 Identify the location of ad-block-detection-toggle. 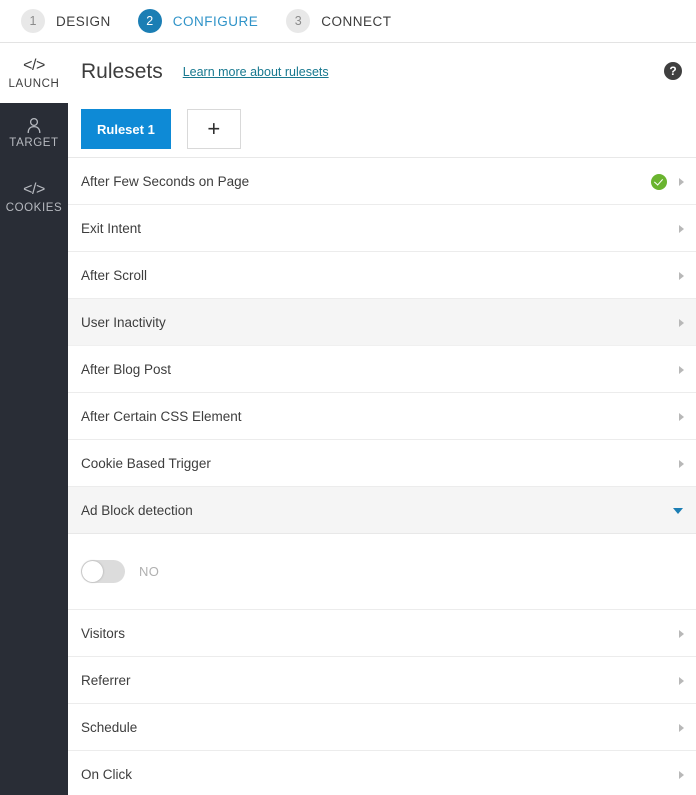
(103, 571).